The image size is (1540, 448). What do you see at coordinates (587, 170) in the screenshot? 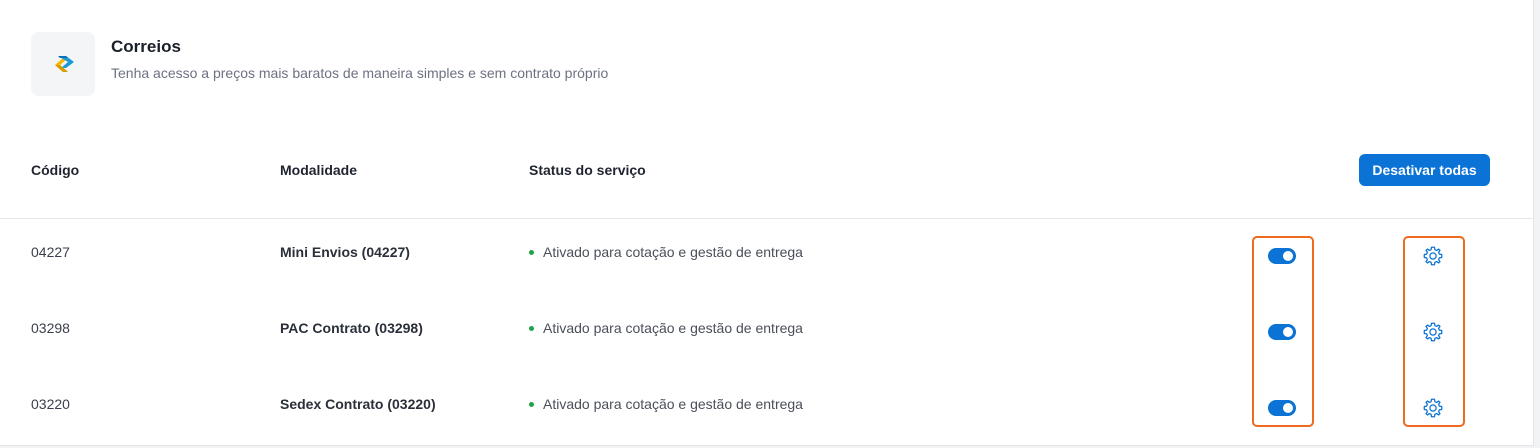
I see `column-header-status: Status do serviço` at bounding box center [587, 170].